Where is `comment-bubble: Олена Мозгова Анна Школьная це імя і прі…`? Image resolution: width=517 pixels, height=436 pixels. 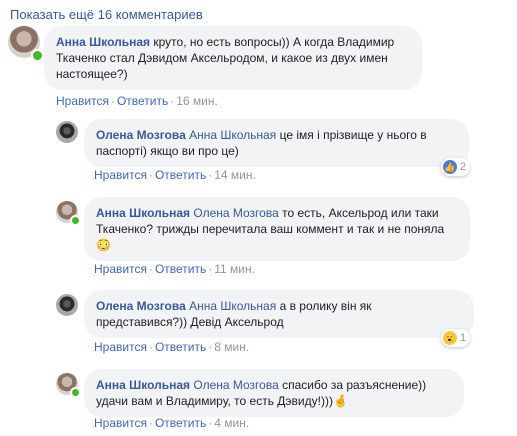 comment-bubble: Олена Мозгова Анна Школьная це імя і прі… is located at coordinates (276, 143).